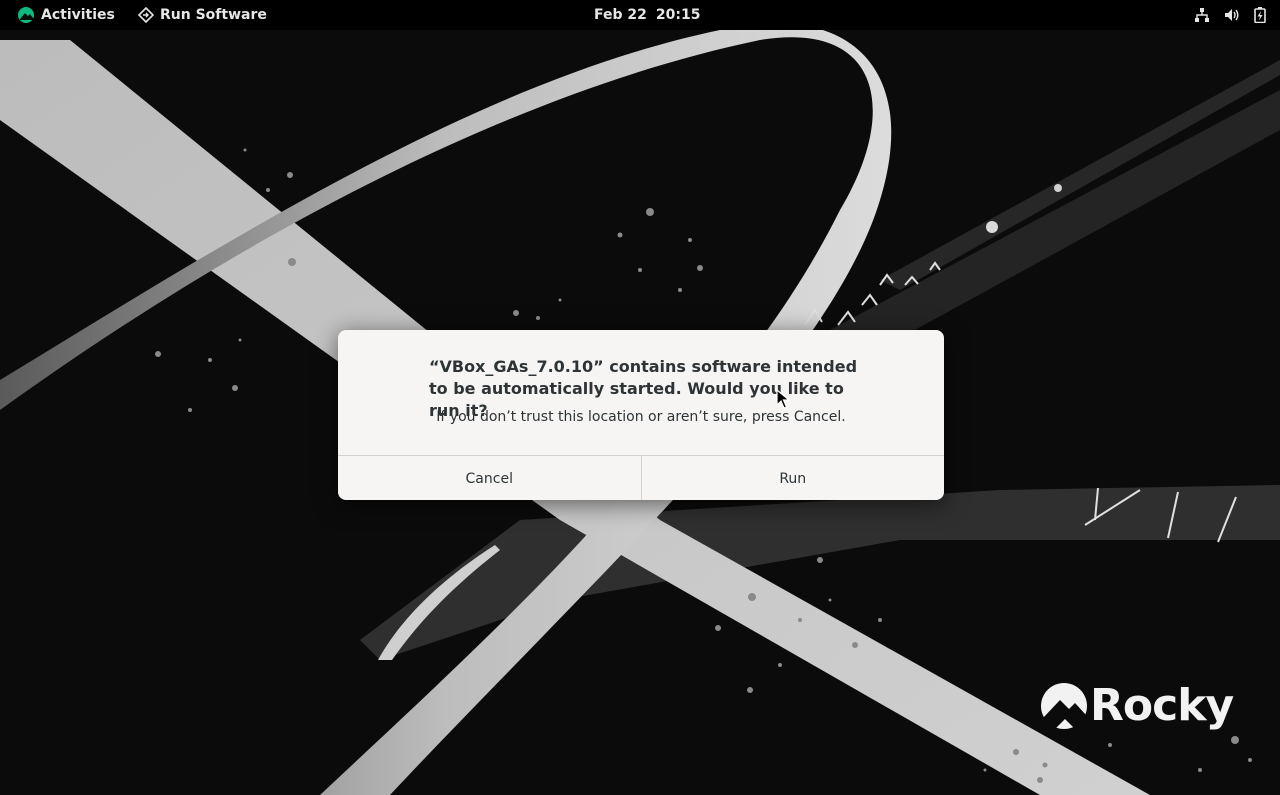 This screenshot has height=795, width=1280. Describe the element at coordinates (213, 15) in the screenshot. I see `app-menu-label: Run Software` at that location.